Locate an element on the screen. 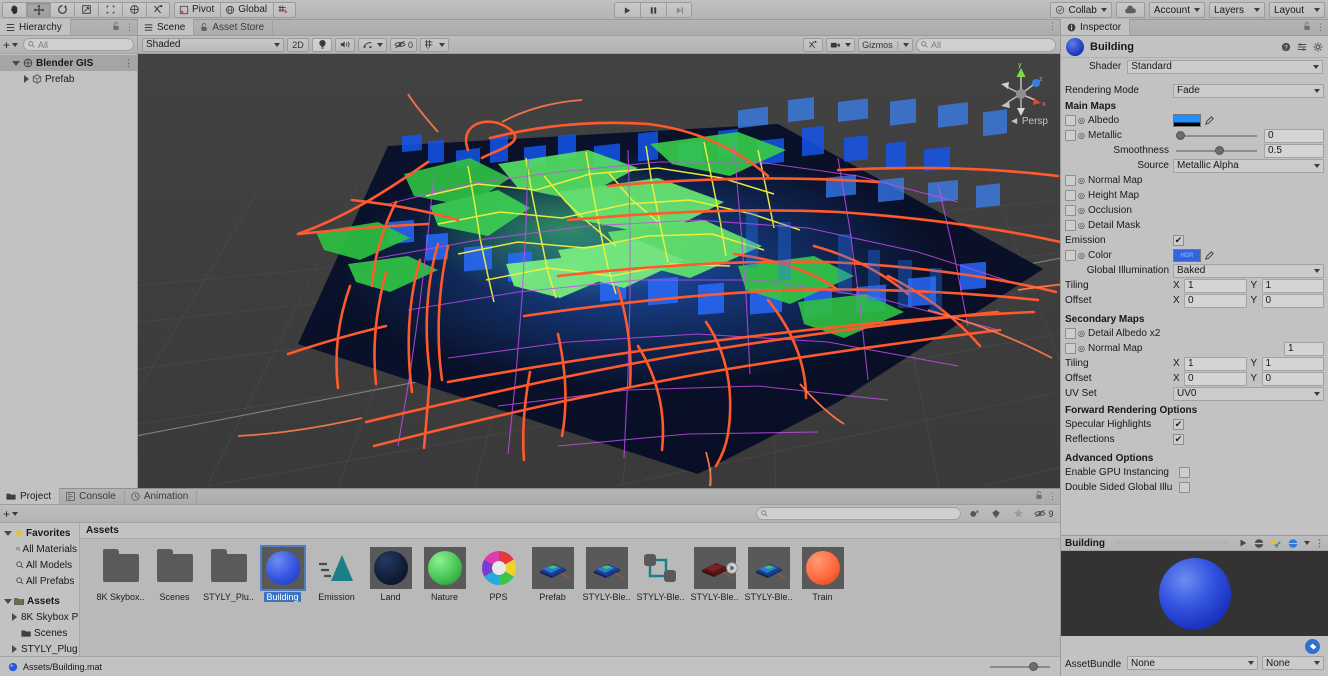  double-sided-gi-toggle is located at coordinates (1184, 487).